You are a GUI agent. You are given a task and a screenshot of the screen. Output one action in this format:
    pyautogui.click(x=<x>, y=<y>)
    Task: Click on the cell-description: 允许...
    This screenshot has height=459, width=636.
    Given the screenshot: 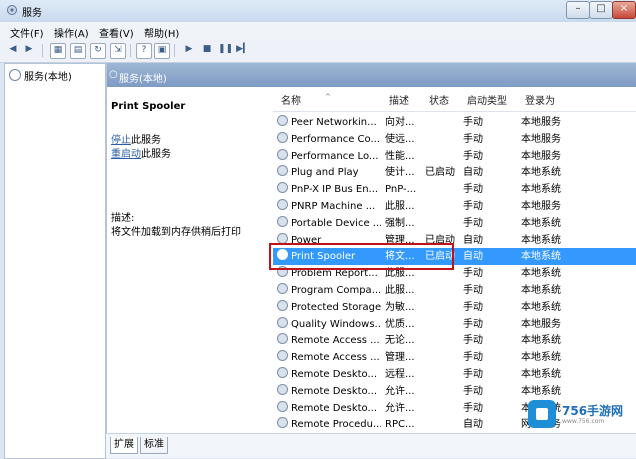 What is the action you would take?
    pyautogui.click(x=404, y=408)
    